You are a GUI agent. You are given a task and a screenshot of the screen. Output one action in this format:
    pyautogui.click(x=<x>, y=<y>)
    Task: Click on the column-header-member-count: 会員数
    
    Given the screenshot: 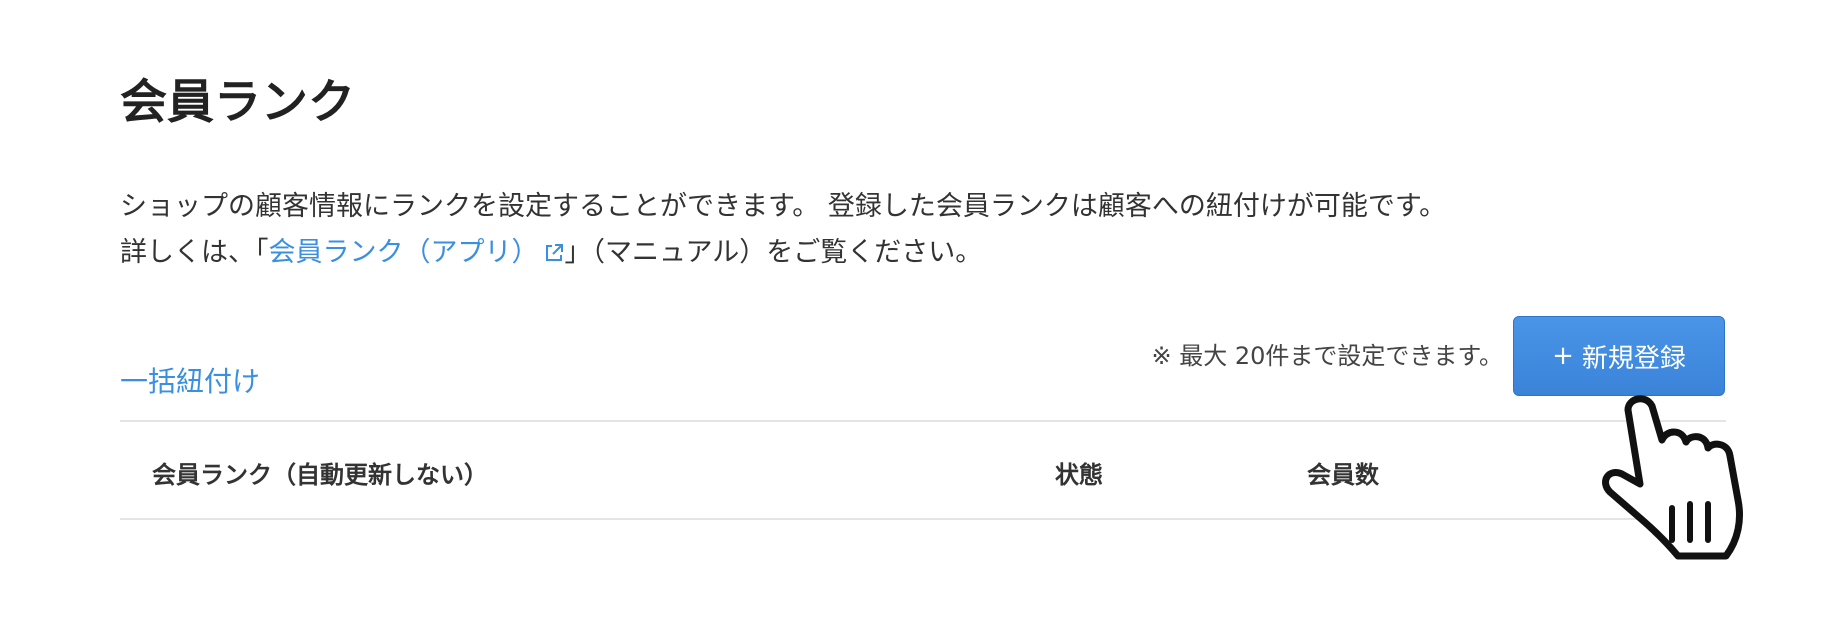 What is the action you would take?
    pyautogui.click(x=1343, y=472)
    